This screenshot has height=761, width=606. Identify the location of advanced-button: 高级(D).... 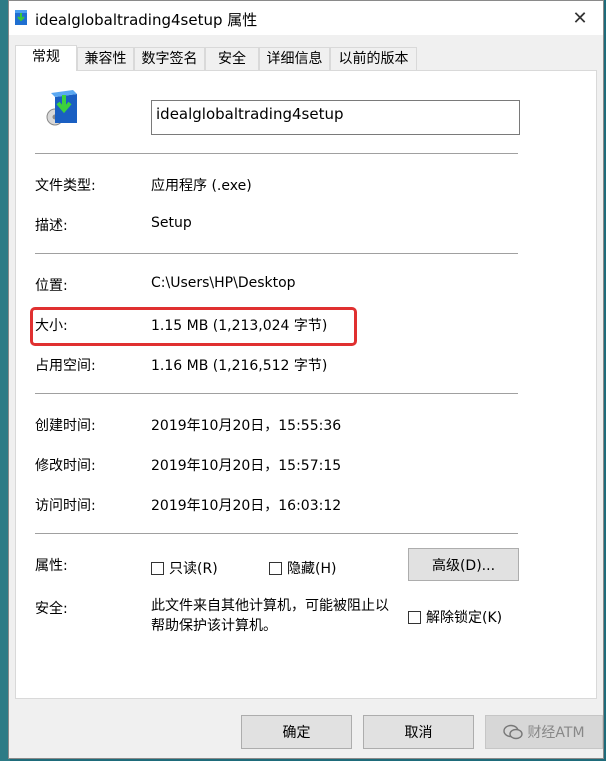
(463, 564).